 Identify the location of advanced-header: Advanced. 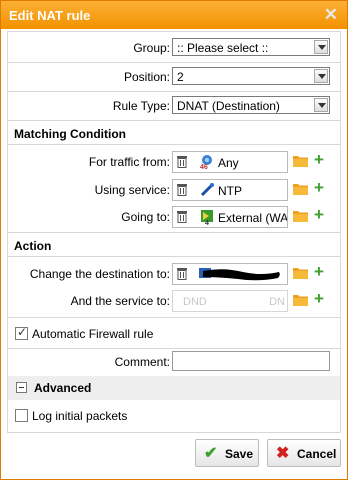
(174, 388).